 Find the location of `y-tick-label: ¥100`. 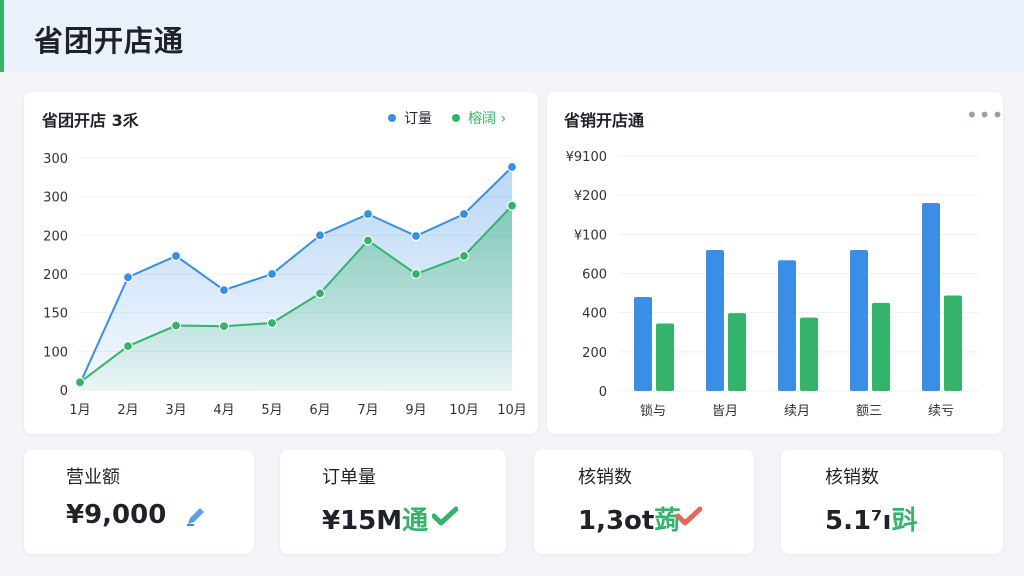

y-tick-label: ¥100 is located at coordinates (590, 235).